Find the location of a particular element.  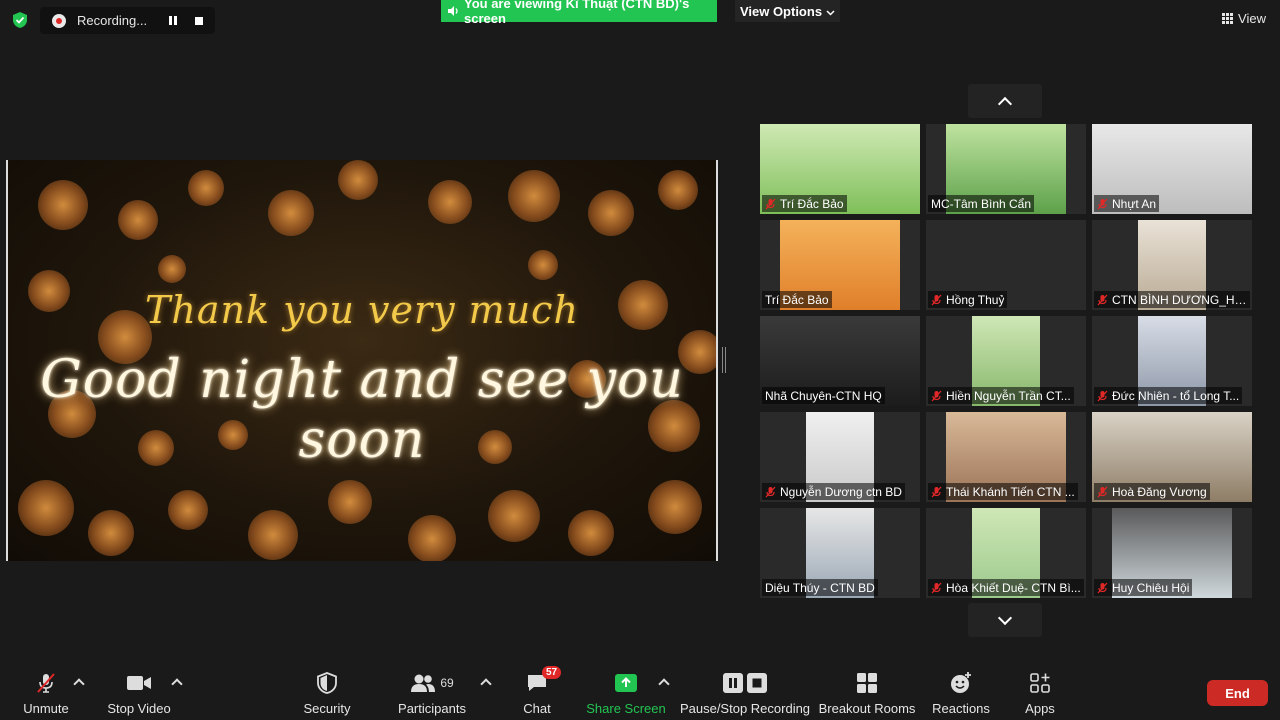

pause-recording-button is located at coordinates (173, 21).